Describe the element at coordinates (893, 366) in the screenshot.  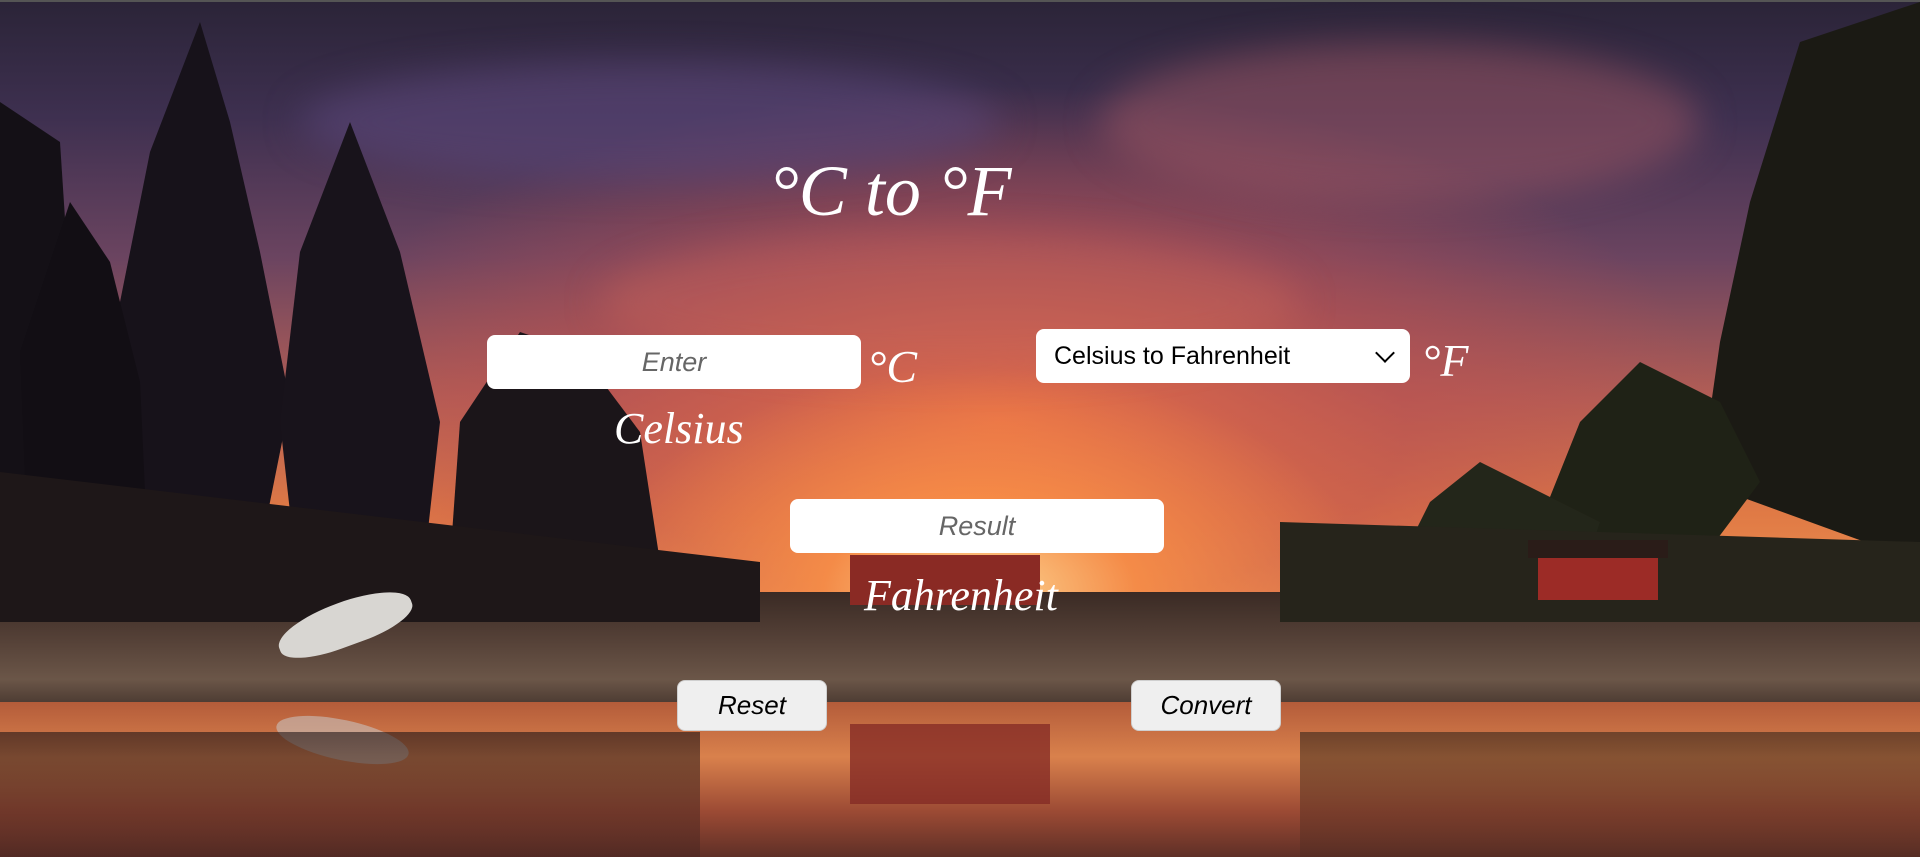
I see `celsius-unit-label: °C` at that location.